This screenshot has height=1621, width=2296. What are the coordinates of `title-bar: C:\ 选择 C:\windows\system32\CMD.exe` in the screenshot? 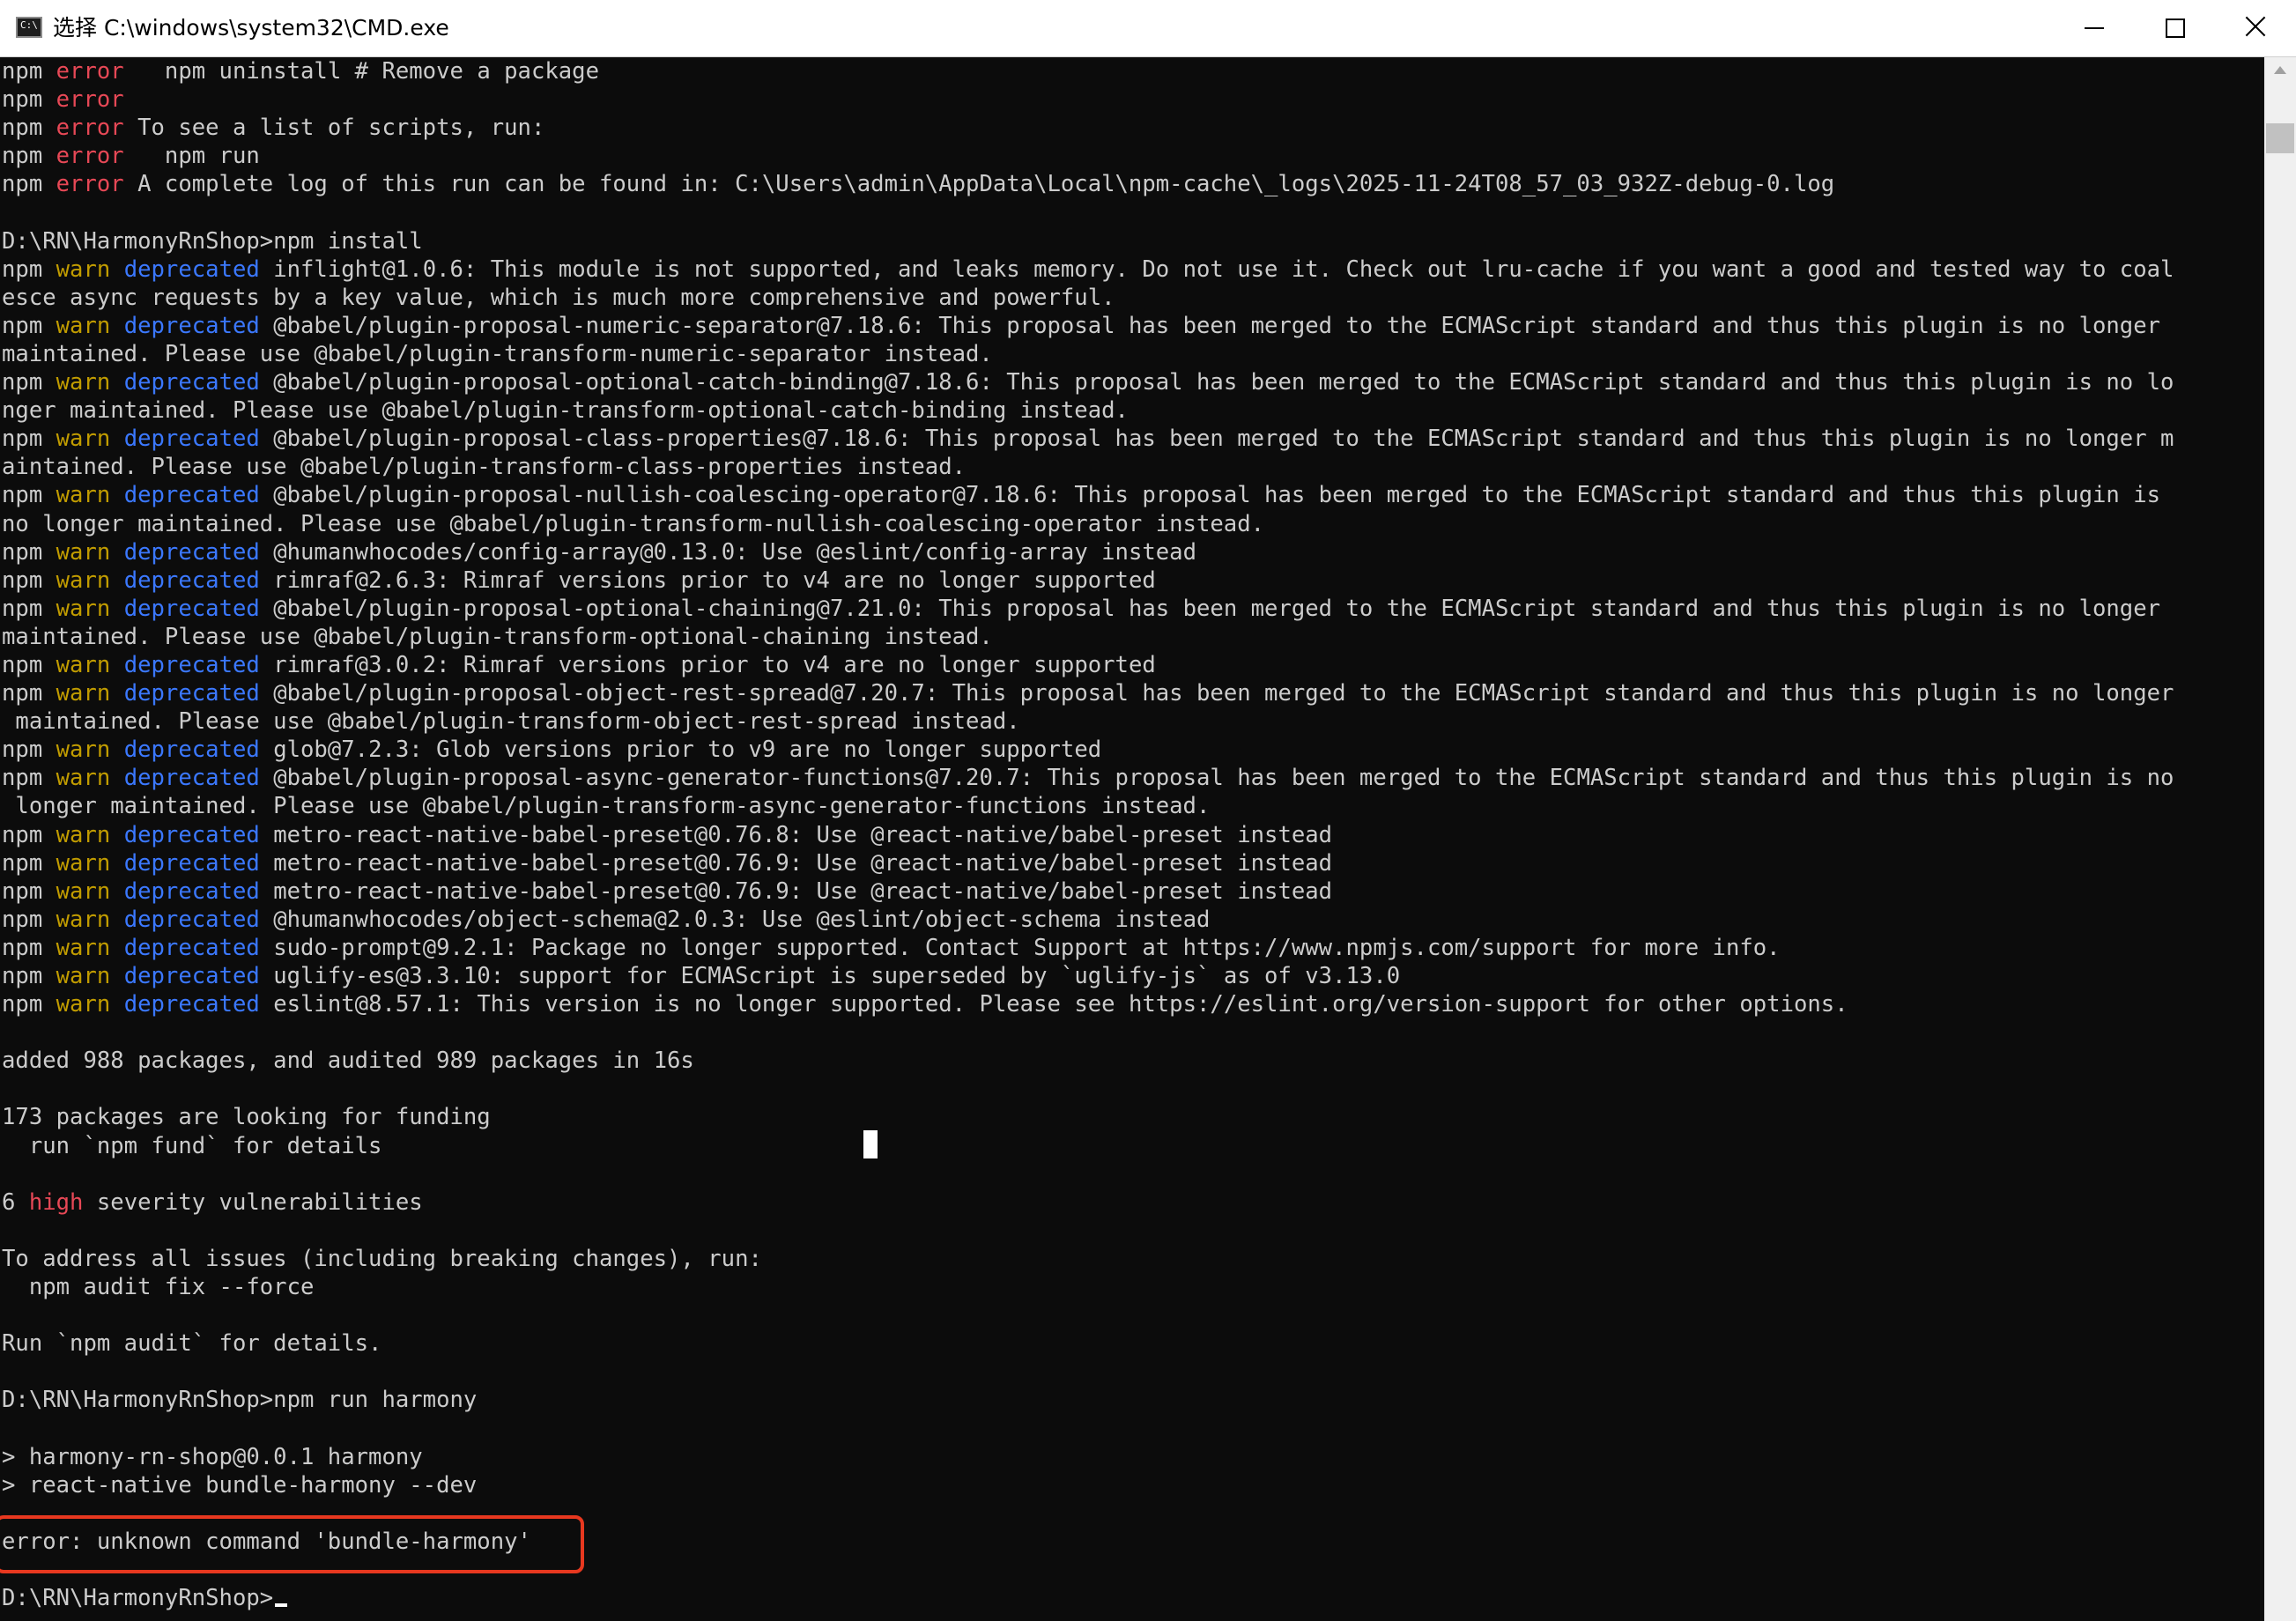 It's located at (1148, 28).